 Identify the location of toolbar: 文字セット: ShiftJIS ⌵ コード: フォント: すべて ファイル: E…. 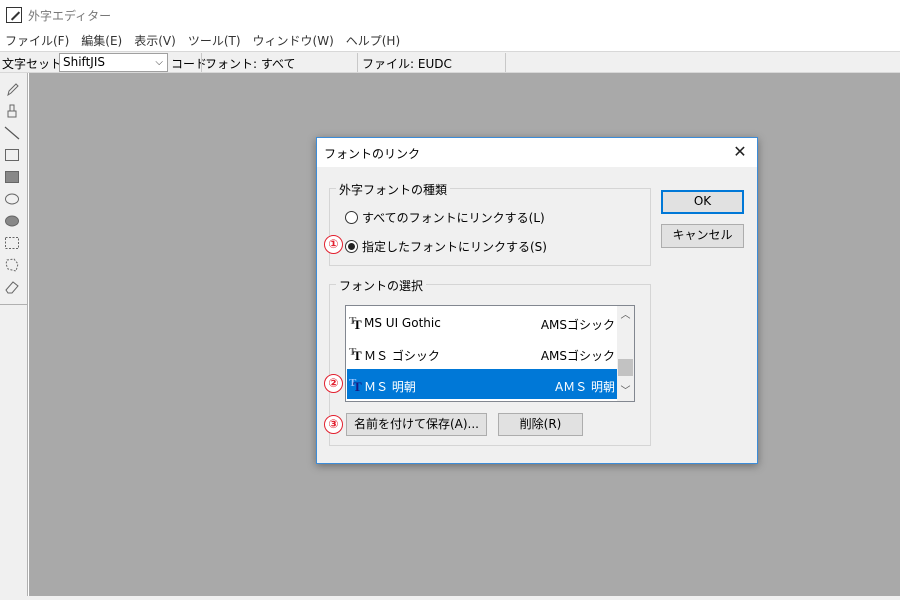
(450, 62).